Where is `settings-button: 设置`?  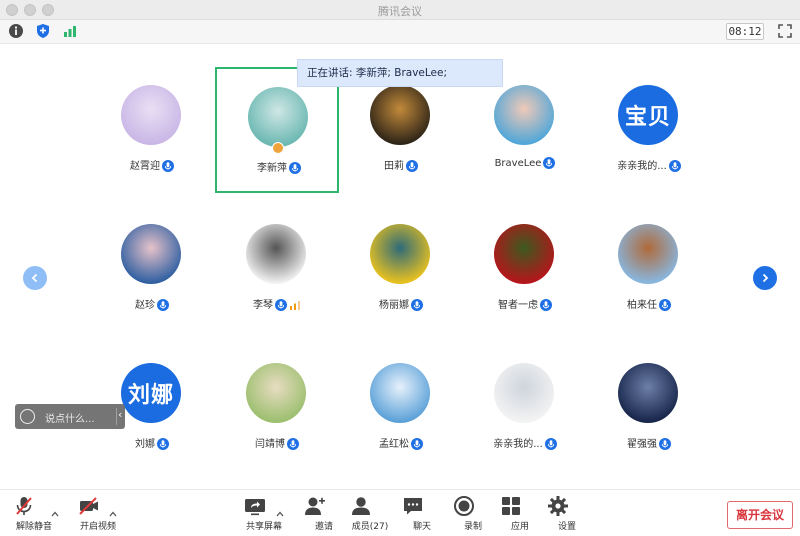
settings-button: 设置 is located at coordinates (561, 513).